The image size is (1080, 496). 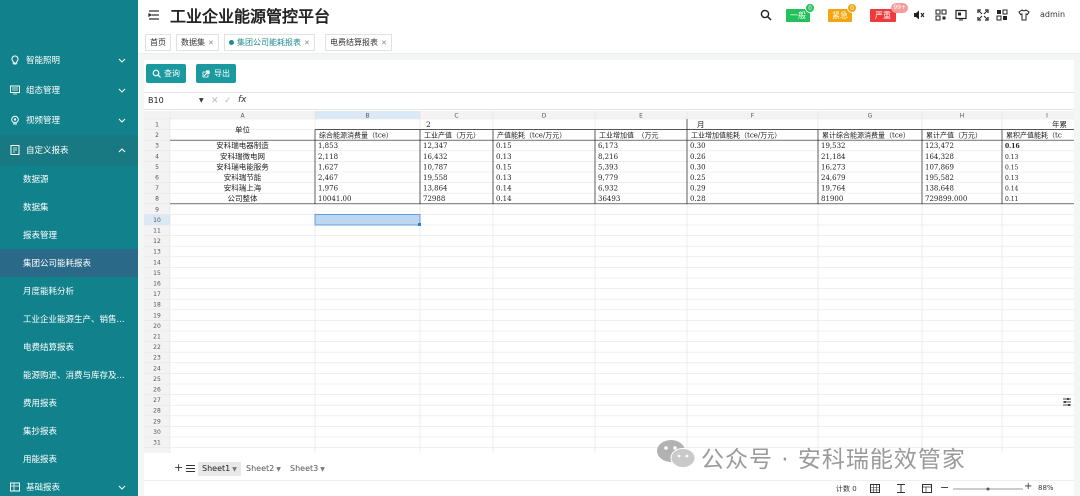 I want to click on page-layout-view-icon, so click(x=927, y=488).